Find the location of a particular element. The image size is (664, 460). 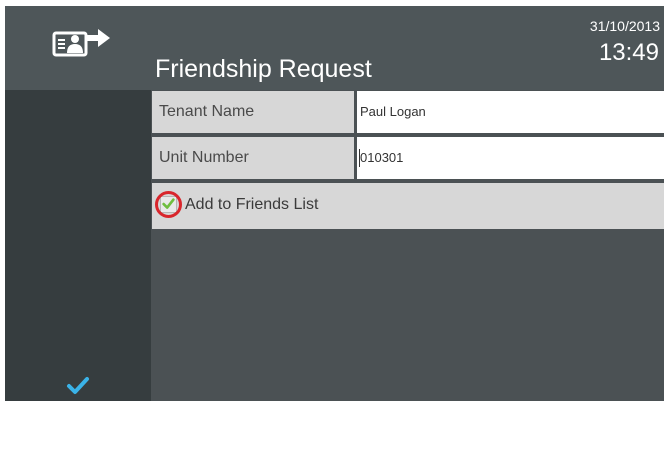

unit-number-value: 010301 is located at coordinates (382, 157).